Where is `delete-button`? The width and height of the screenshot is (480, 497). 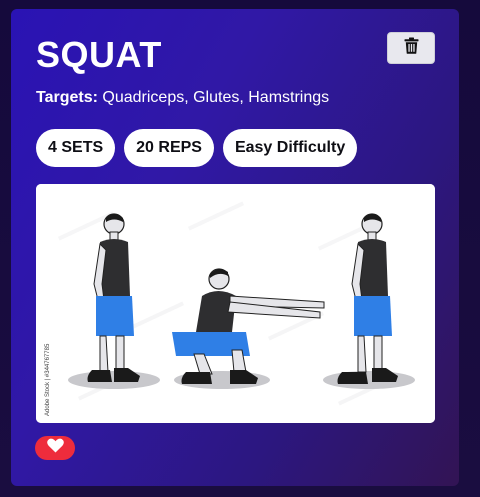
delete-button is located at coordinates (411, 48).